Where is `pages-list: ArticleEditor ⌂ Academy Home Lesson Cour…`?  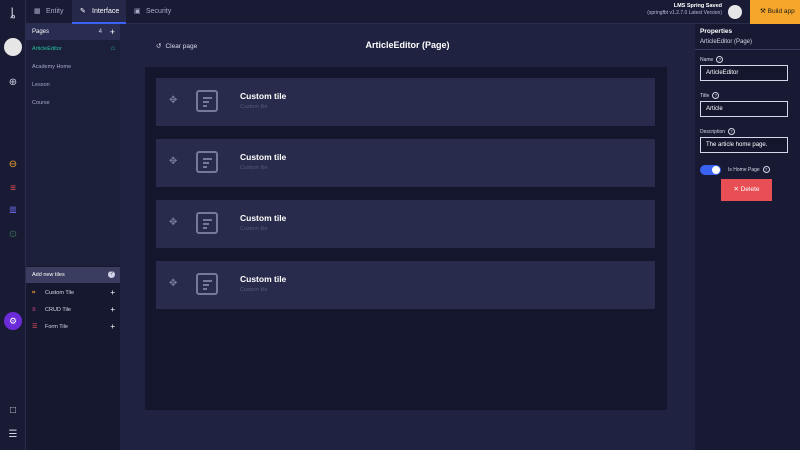 pages-list: ArticleEditor ⌂ Academy Home Lesson Cour… is located at coordinates (73, 153).